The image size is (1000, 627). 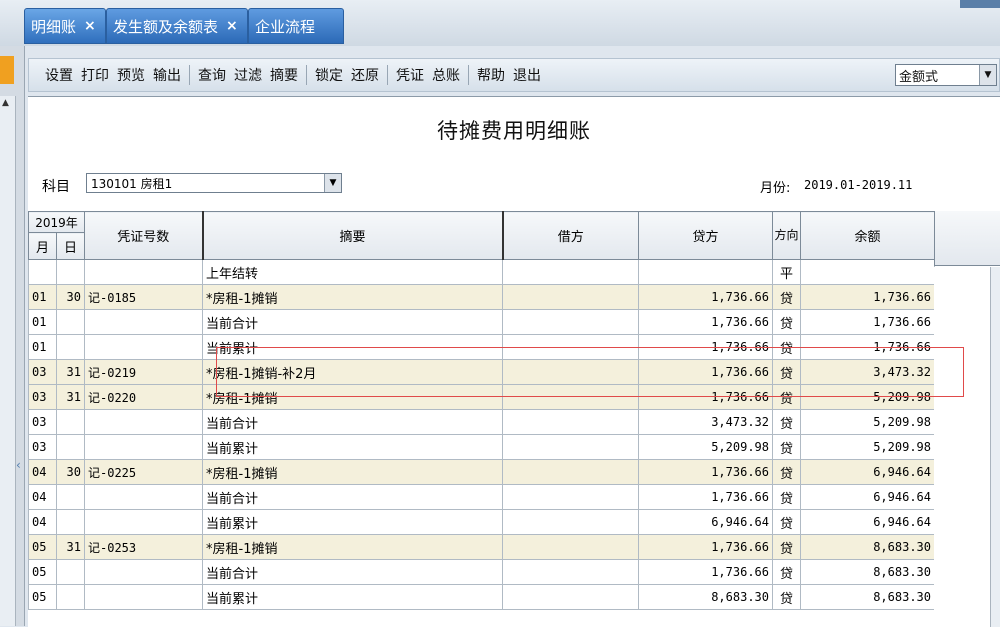 What do you see at coordinates (95, 75) in the screenshot?
I see `print-button: 打印` at bounding box center [95, 75].